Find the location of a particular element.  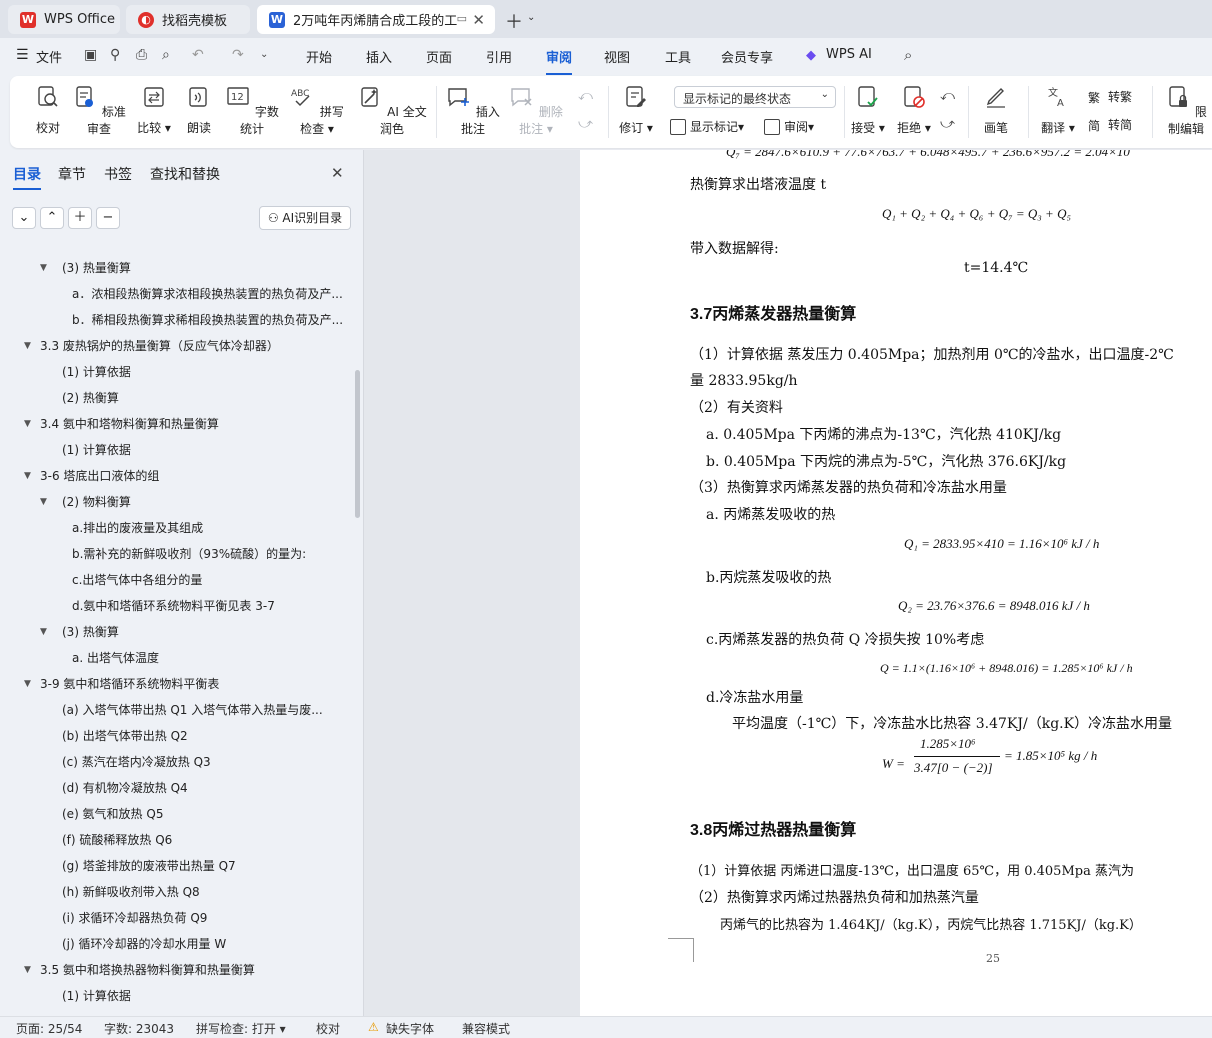

toc-item: a.排出的废液量及其组成 is located at coordinates (211, 528).